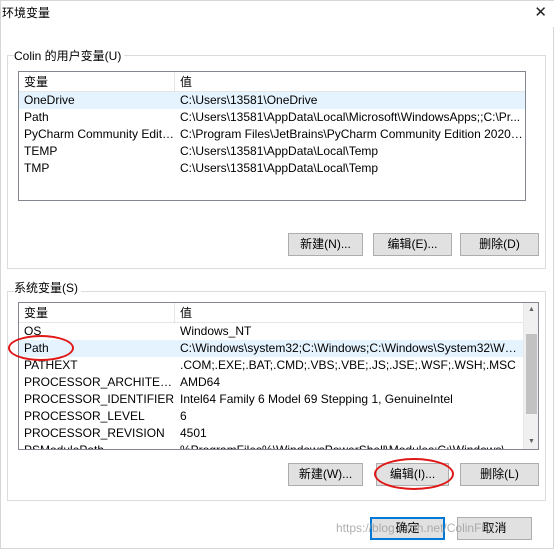  Describe the element at coordinates (64, 446) in the screenshot. I see `variable-name-cell: PSModulePath` at that location.